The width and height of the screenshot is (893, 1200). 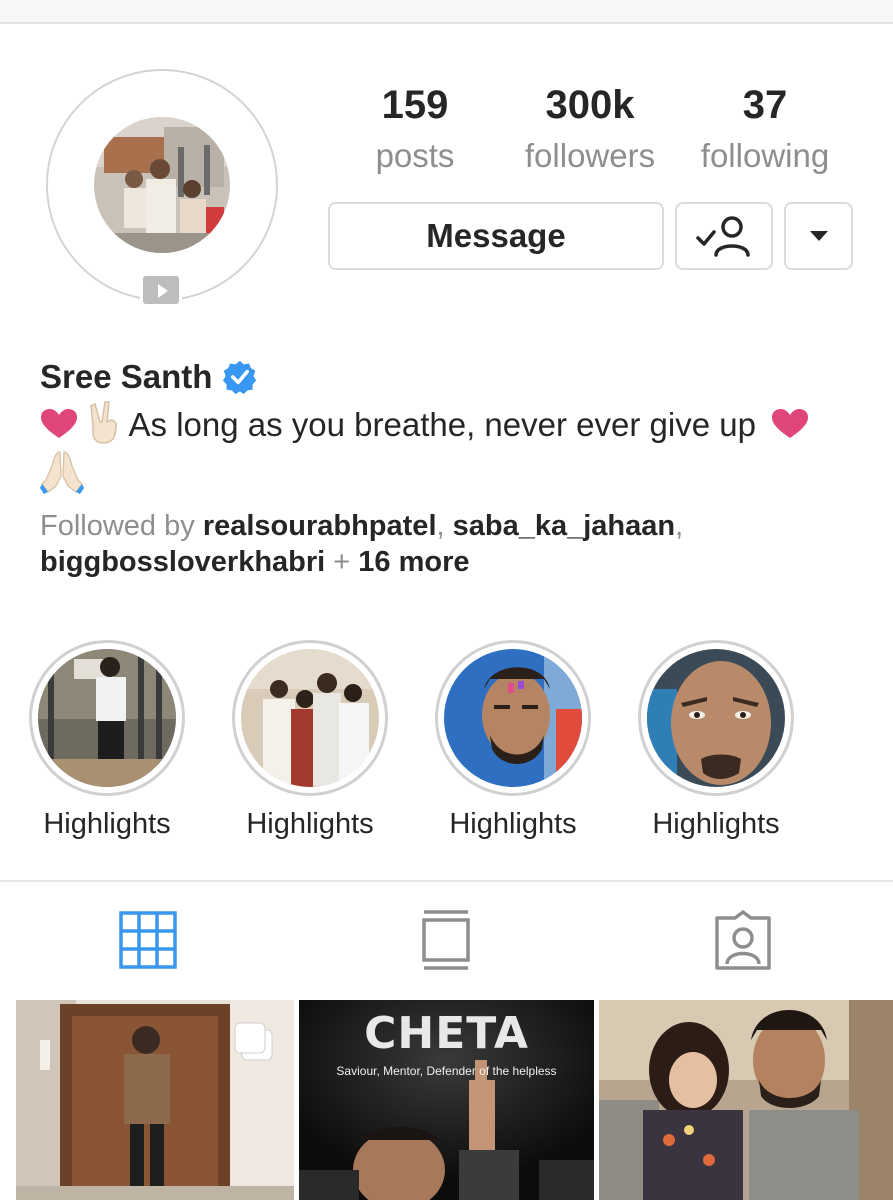 What do you see at coordinates (162, 185) in the screenshot?
I see `avatar` at bounding box center [162, 185].